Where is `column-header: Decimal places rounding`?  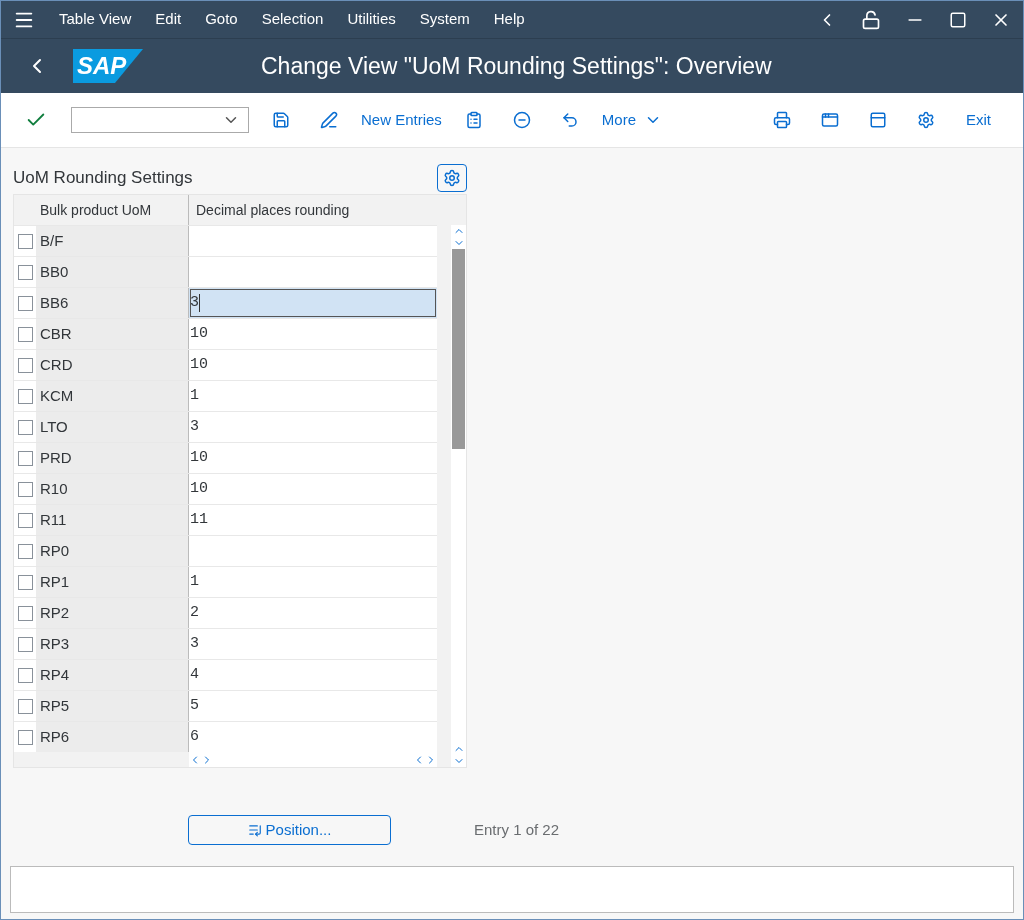 column-header: Decimal places rounding is located at coordinates (273, 210).